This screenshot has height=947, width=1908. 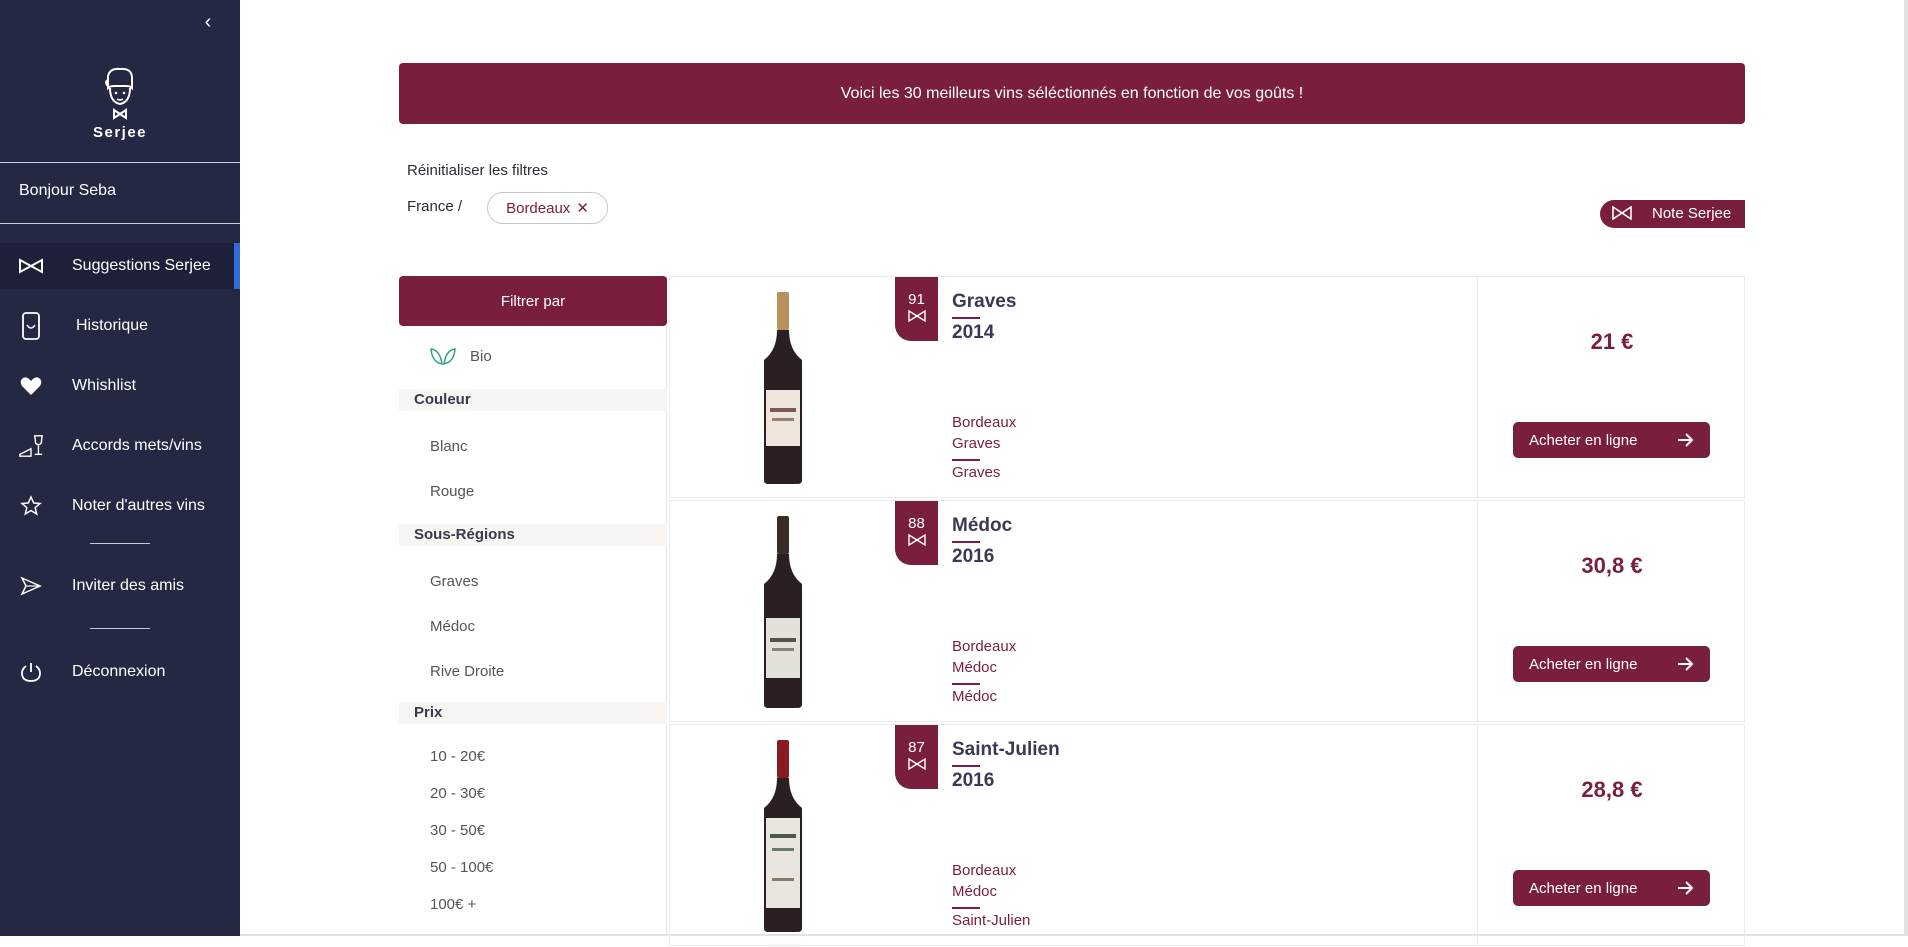 What do you see at coordinates (582, 208) in the screenshot?
I see `close-icon: ✕` at bounding box center [582, 208].